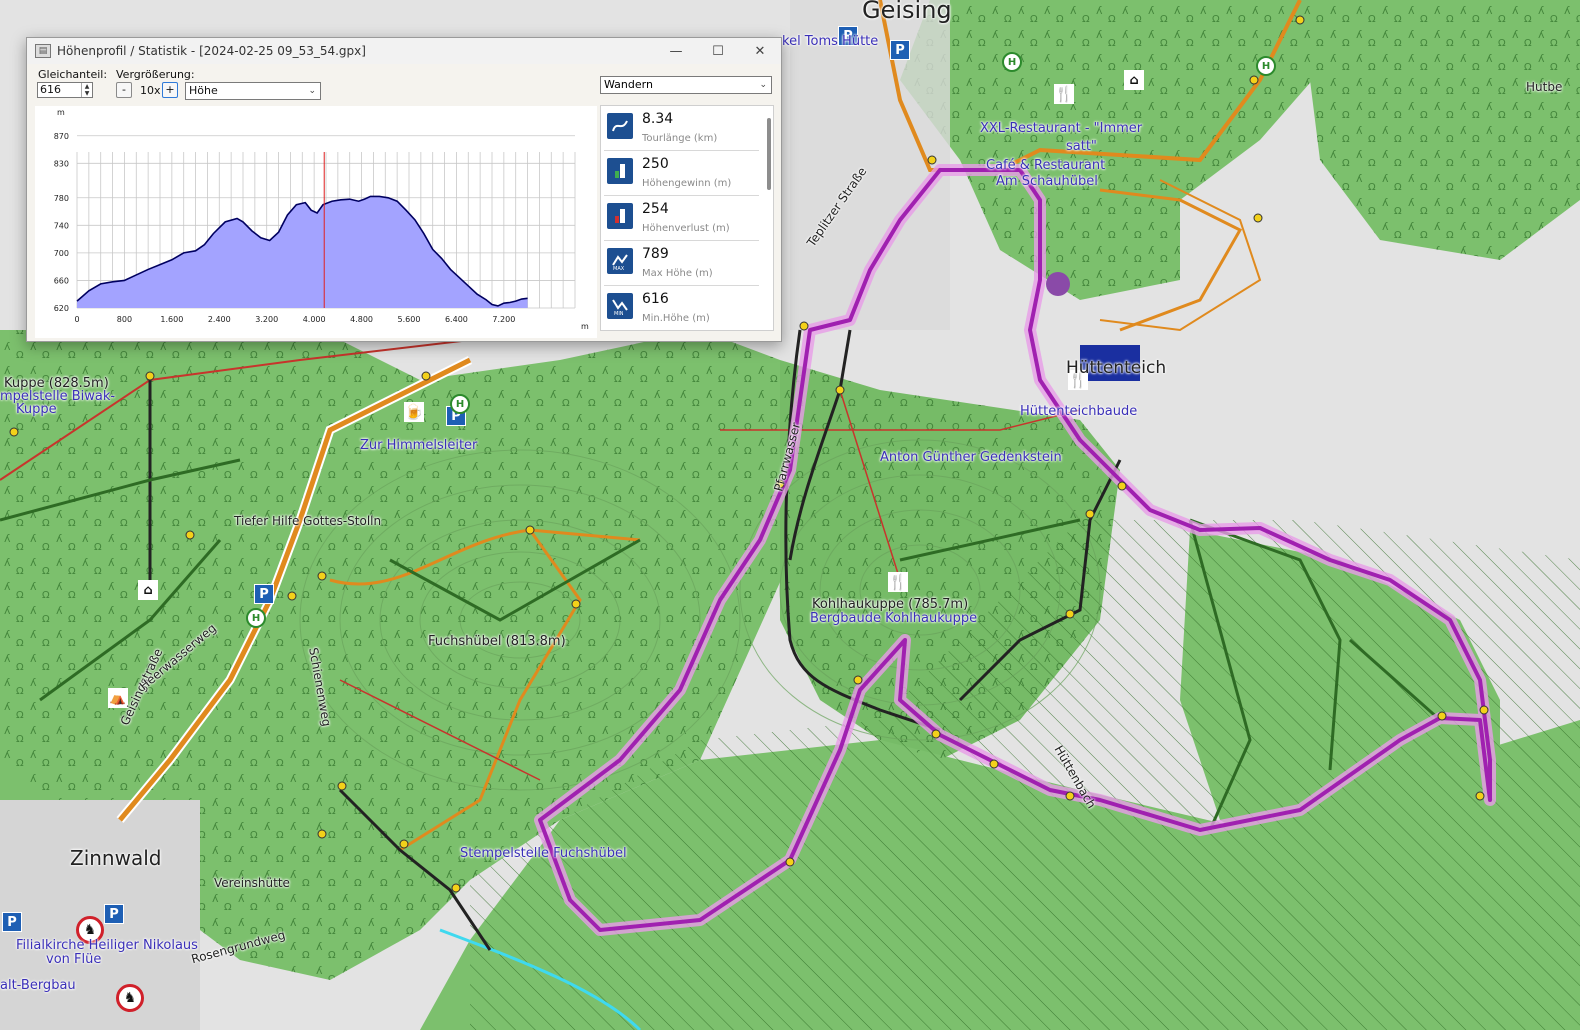  What do you see at coordinates (681, 218) in the screenshot?
I see `stat-row: 254 Höhenverlust (m)` at bounding box center [681, 218].